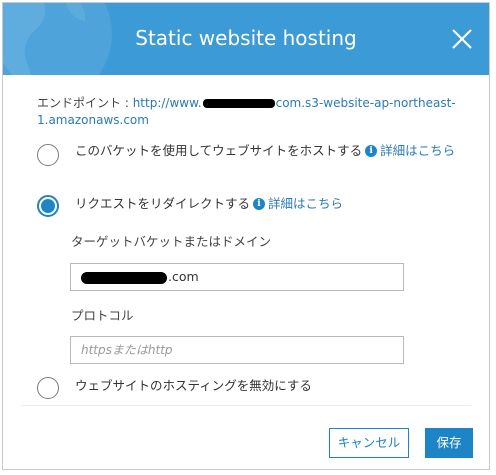 This screenshot has width=496, height=475. What do you see at coordinates (462, 39) in the screenshot?
I see `close-icon` at bounding box center [462, 39].